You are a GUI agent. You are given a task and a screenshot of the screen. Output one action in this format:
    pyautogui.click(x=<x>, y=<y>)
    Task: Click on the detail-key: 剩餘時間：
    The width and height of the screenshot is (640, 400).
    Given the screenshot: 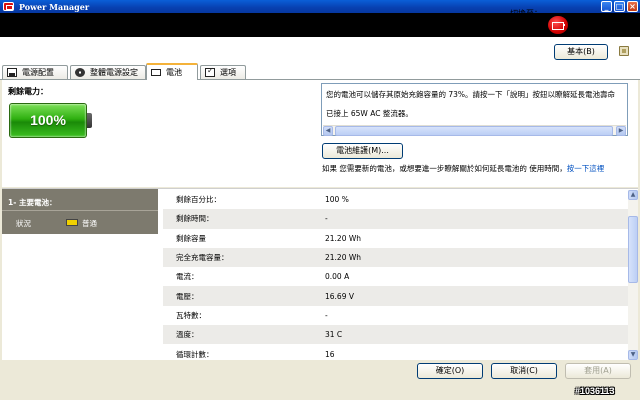 What is the action you would take?
    pyautogui.click(x=195, y=219)
    